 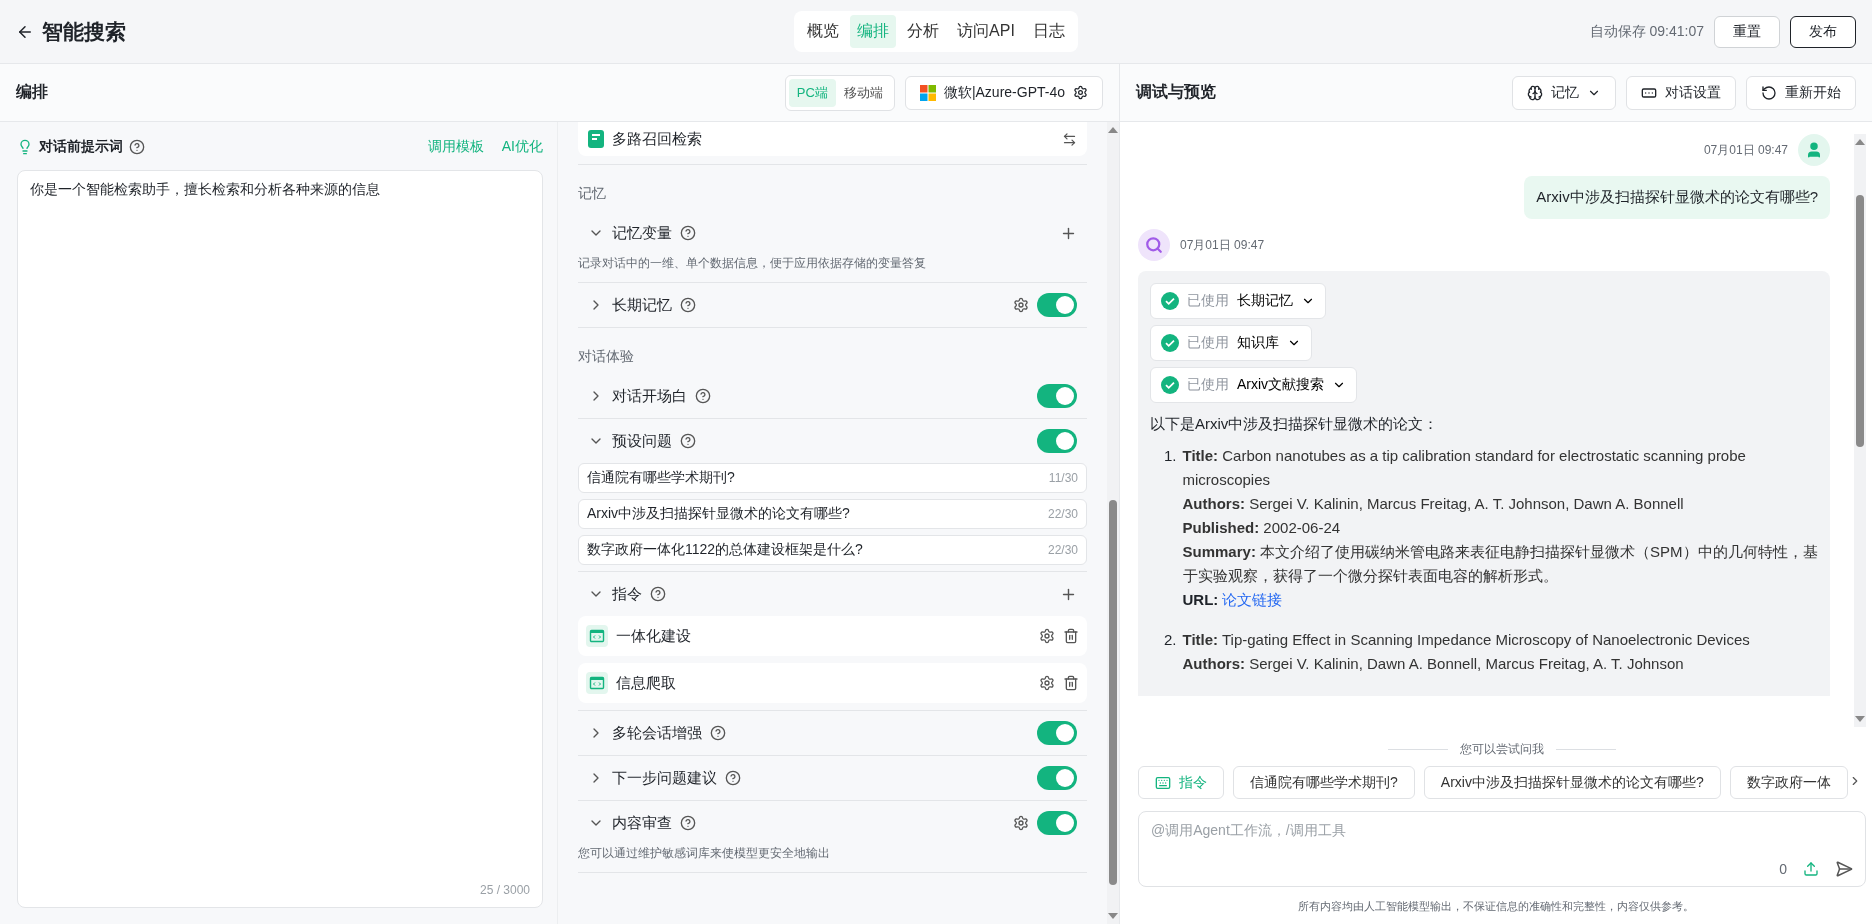 I want to click on suggestions-title: 您可以尝试问我, so click(x=1502, y=749).